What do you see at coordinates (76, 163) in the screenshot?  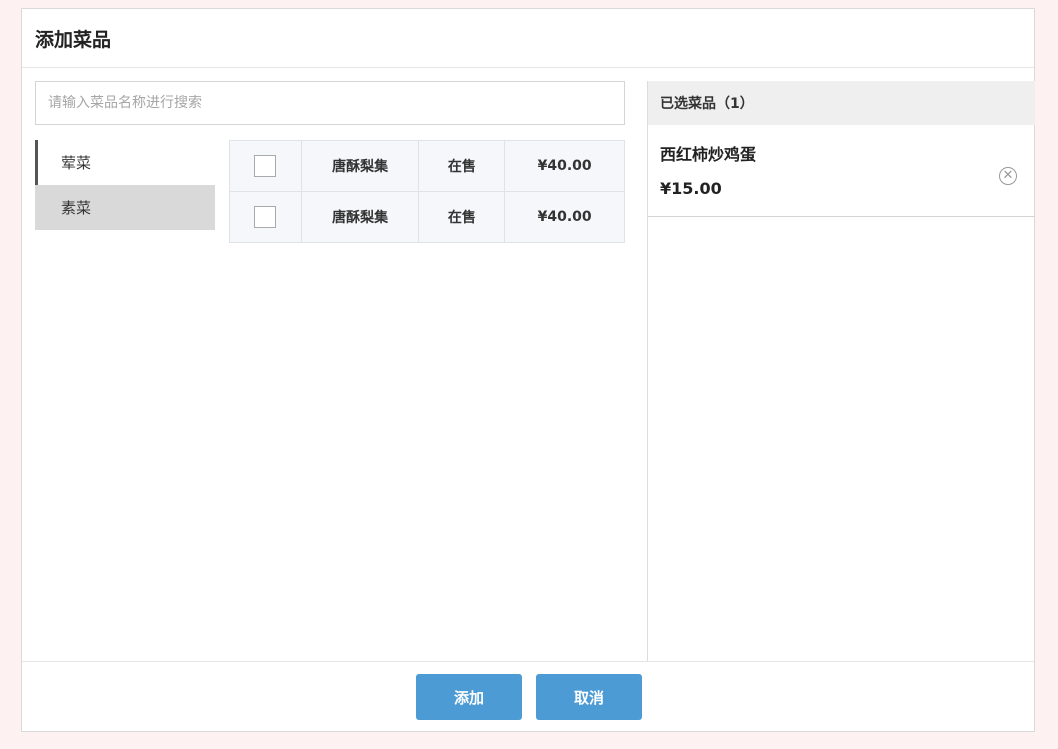 I see `category-label: 荤菜` at bounding box center [76, 163].